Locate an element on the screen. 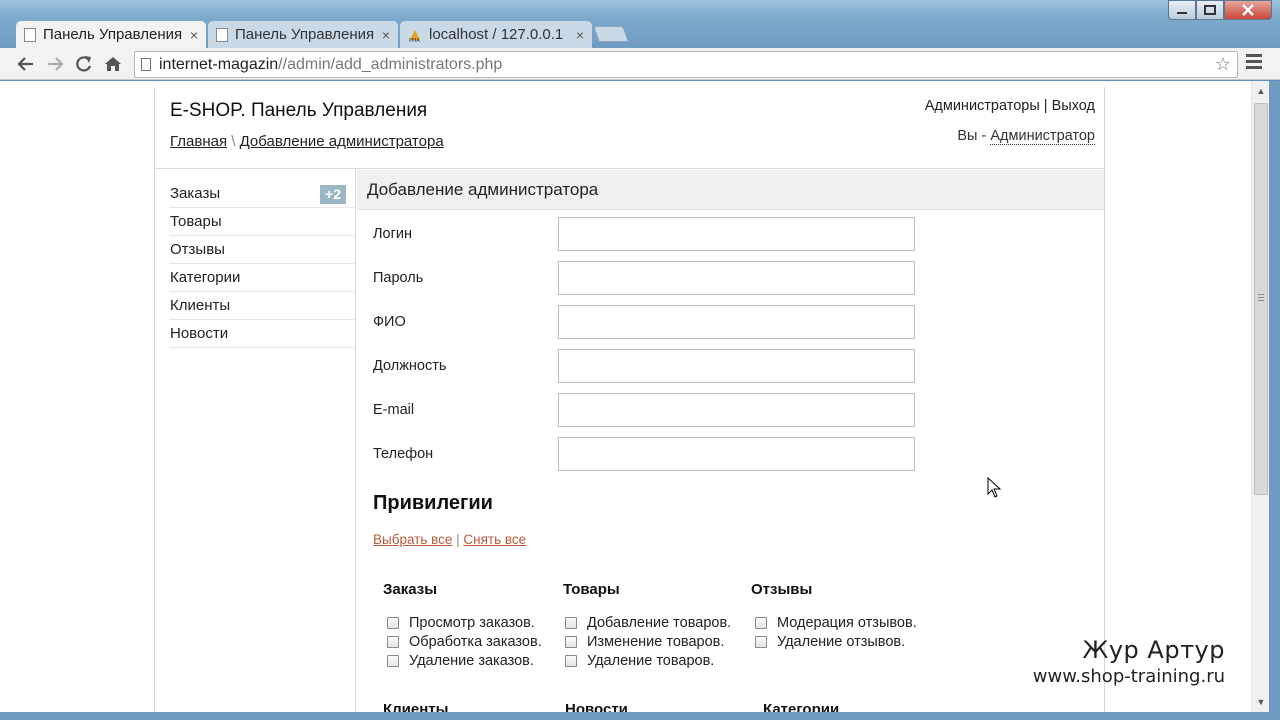 This screenshot has width=1280, height=720. bookmark-star-icon: ☆ is located at coordinates (1223, 64).